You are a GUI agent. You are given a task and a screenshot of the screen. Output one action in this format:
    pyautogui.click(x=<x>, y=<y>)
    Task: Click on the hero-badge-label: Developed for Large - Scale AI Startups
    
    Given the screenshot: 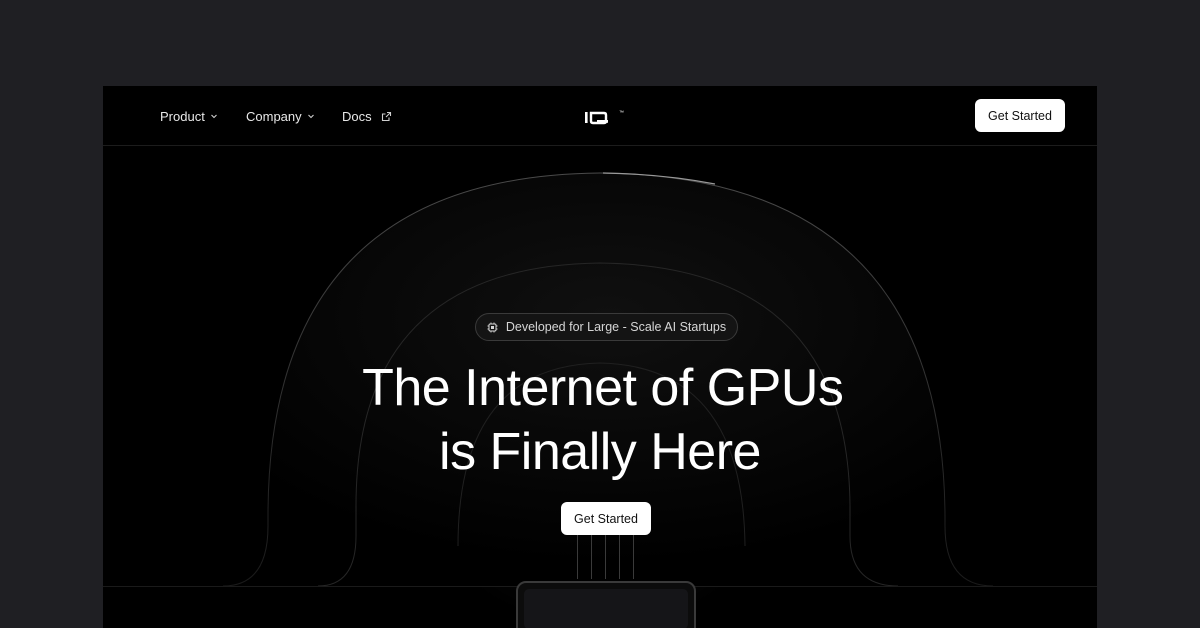 What is the action you would take?
    pyautogui.click(x=616, y=327)
    